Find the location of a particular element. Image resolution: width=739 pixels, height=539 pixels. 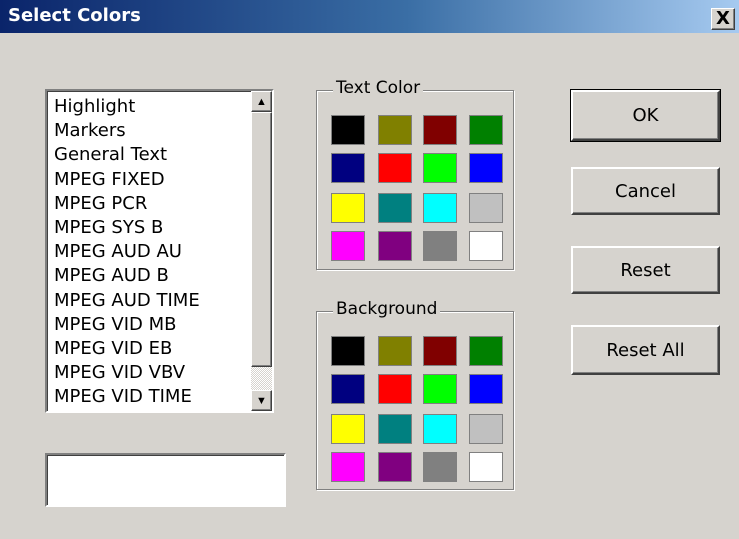

title-bar: Select Colors X is located at coordinates (369, 16).